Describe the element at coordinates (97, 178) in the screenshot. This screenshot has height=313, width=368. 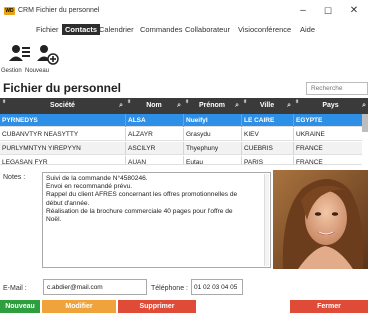
I see `notes-line: Suivi de la commande N°4580246.` at that location.